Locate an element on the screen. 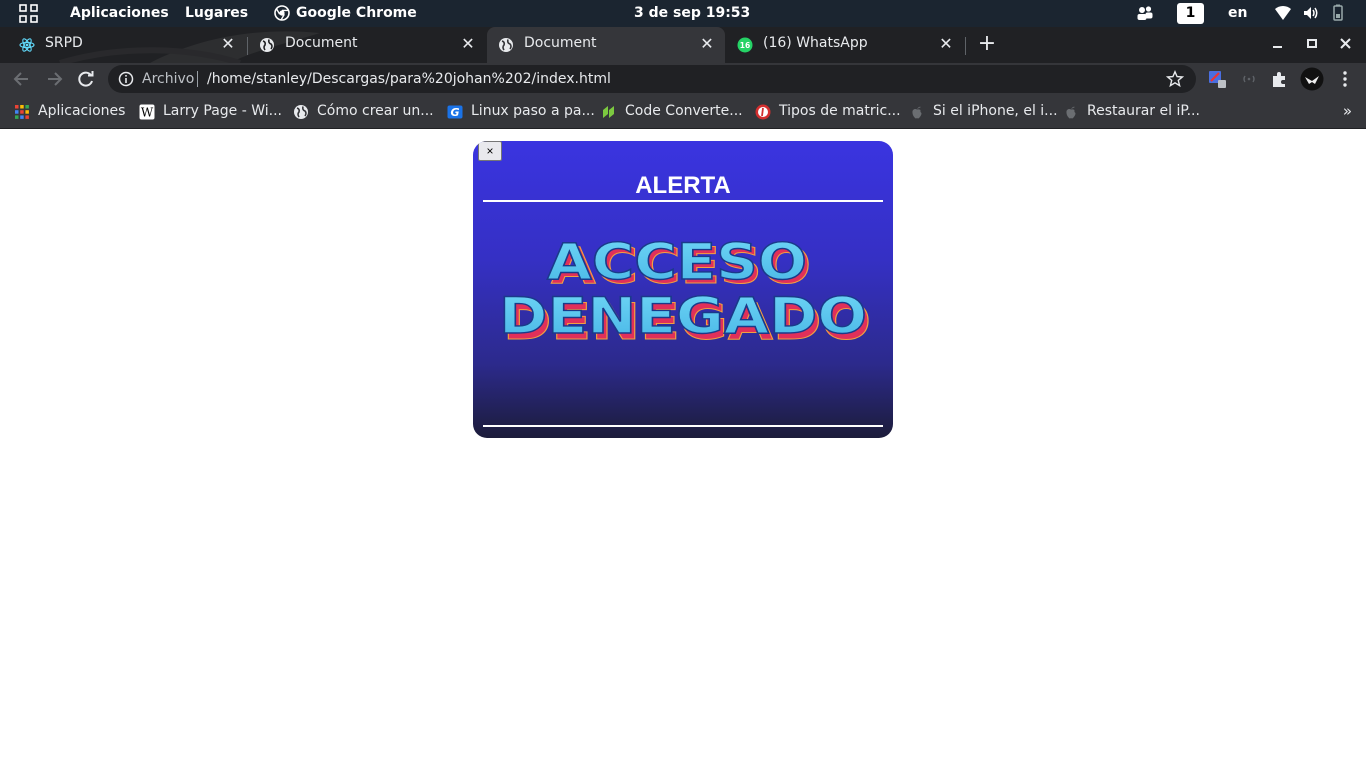 This screenshot has height=768, width=1366. omnibox-divider is located at coordinates (197, 79).